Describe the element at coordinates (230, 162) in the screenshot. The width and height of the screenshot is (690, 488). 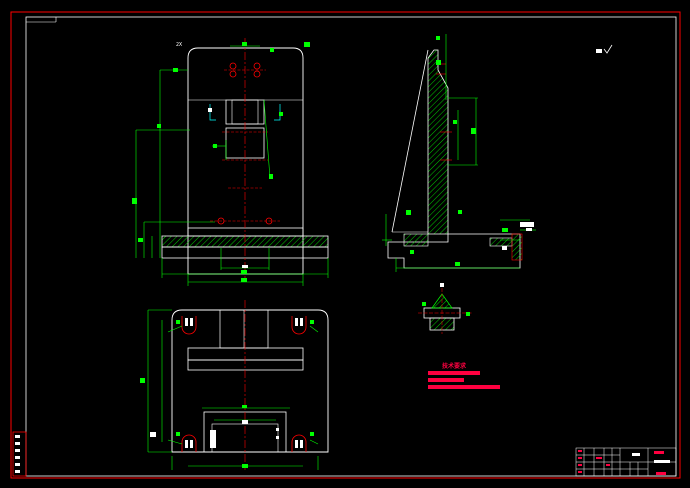
I see `front-view: 2X` at that location.